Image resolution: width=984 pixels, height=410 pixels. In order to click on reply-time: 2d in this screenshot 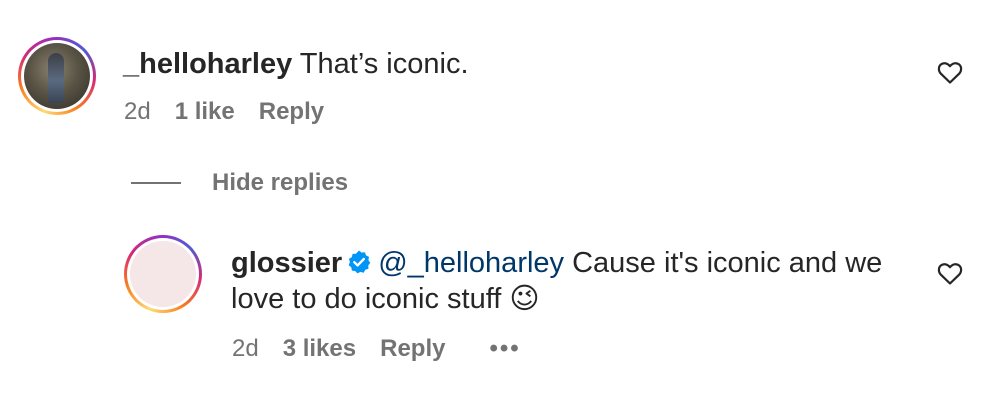, I will do `click(245, 348)`.